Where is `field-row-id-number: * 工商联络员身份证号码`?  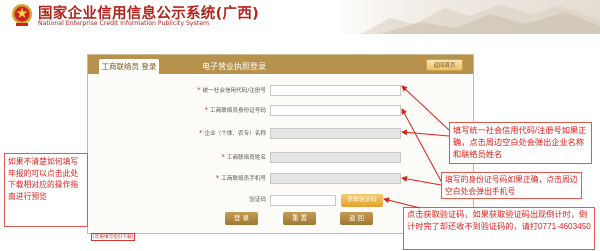 field-row-id-number: * 工商联络员身份证号码 is located at coordinates (280, 110).